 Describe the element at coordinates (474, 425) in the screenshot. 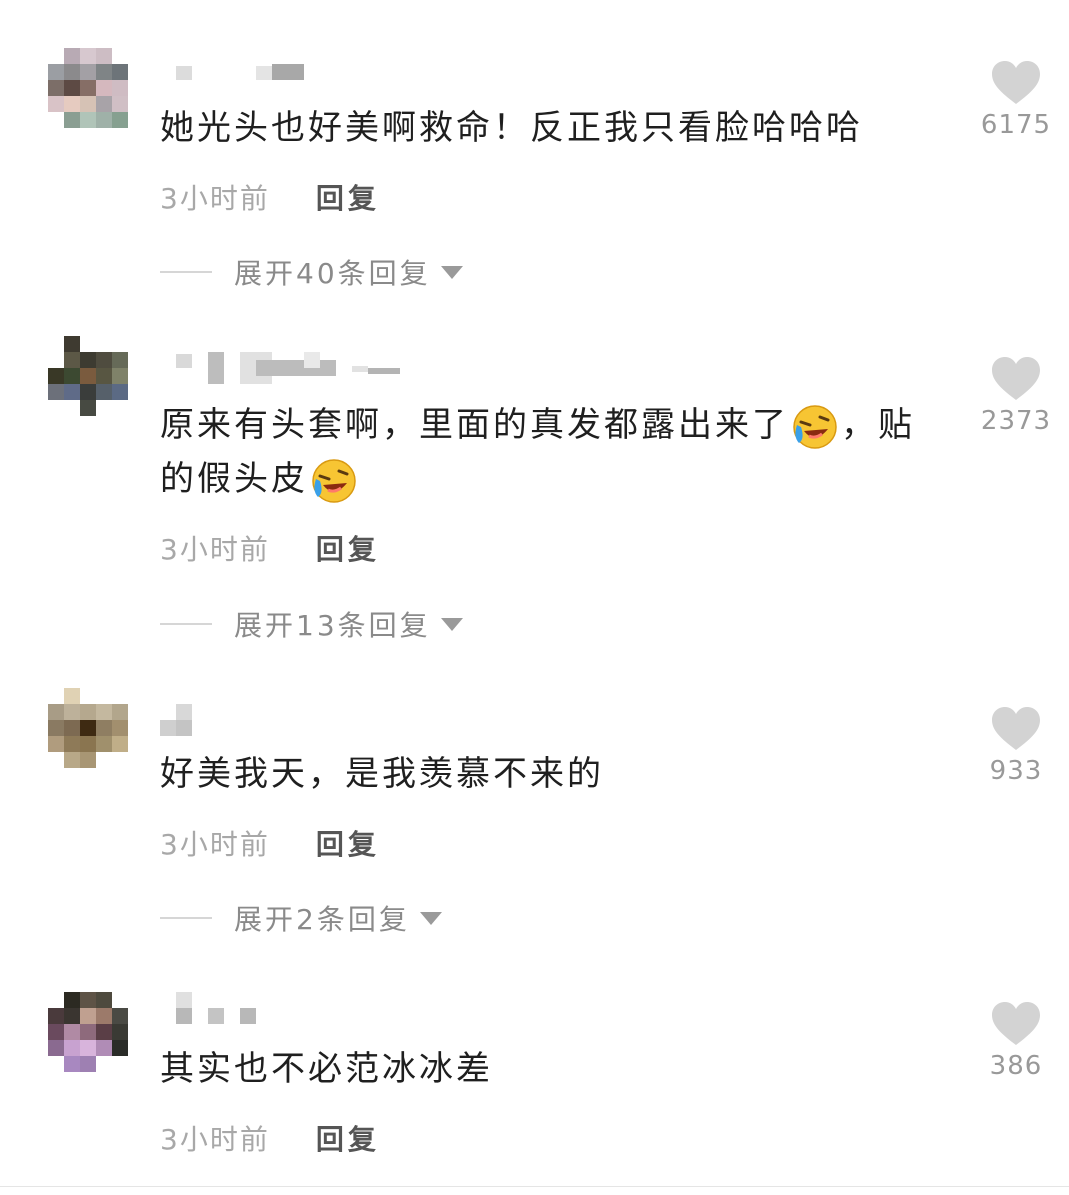

I see `comment-text-part: 原来有头套啊，里面的真发都露出来了` at that location.